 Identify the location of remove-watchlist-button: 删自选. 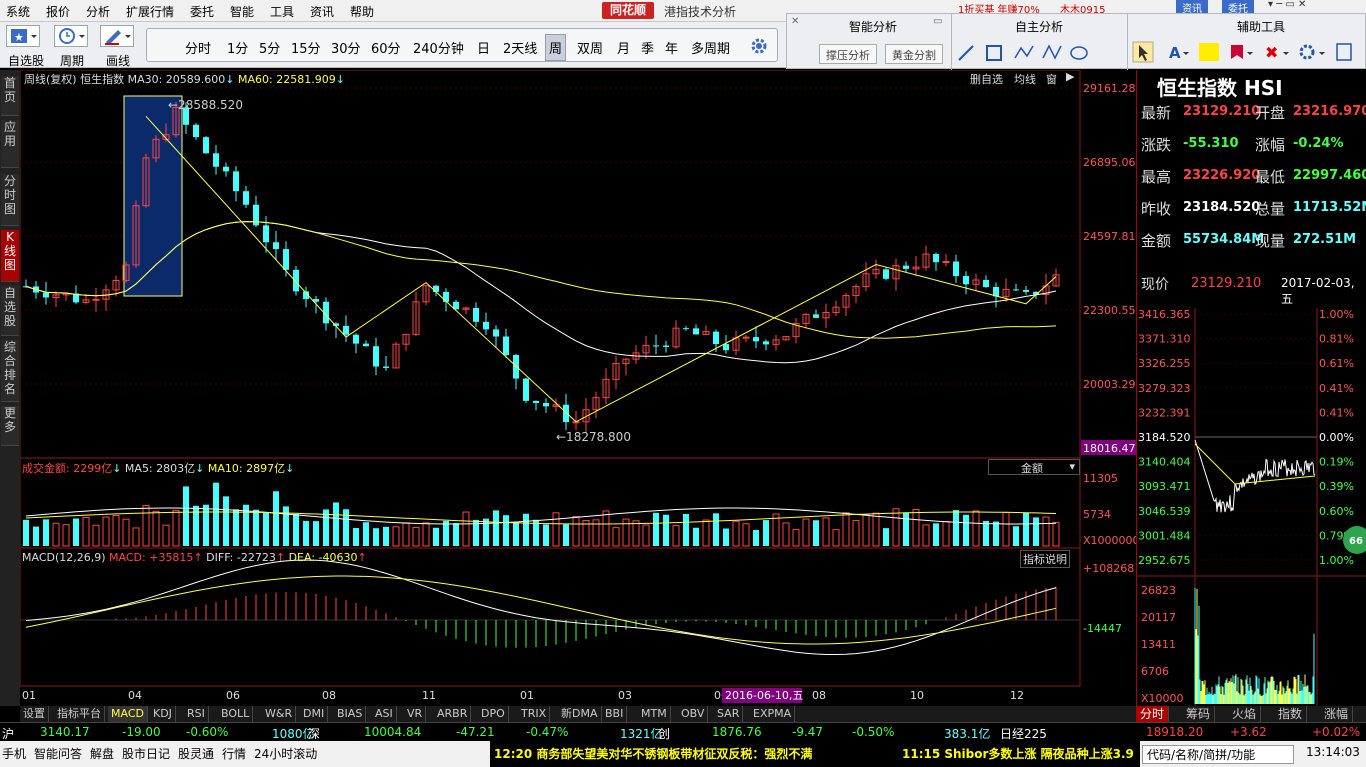
(986, 79).